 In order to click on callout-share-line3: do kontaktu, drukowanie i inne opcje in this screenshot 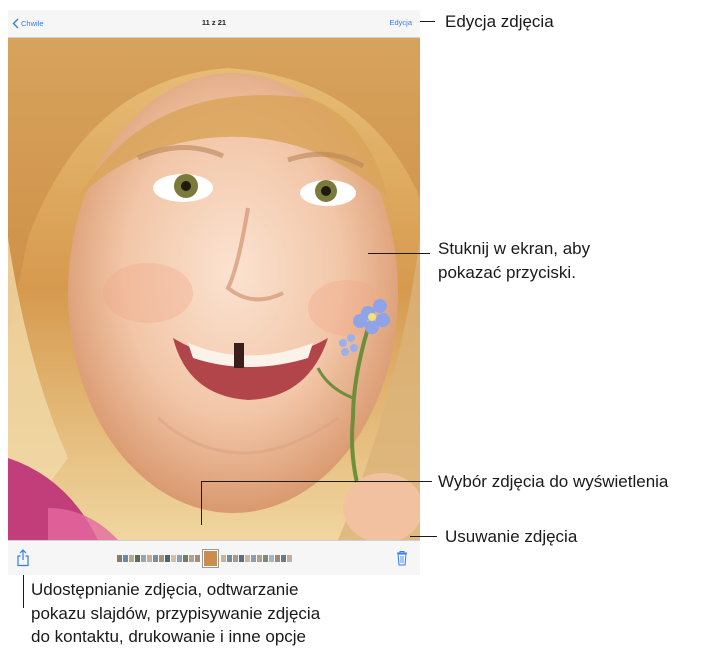, I will do `click(169, 636)`.